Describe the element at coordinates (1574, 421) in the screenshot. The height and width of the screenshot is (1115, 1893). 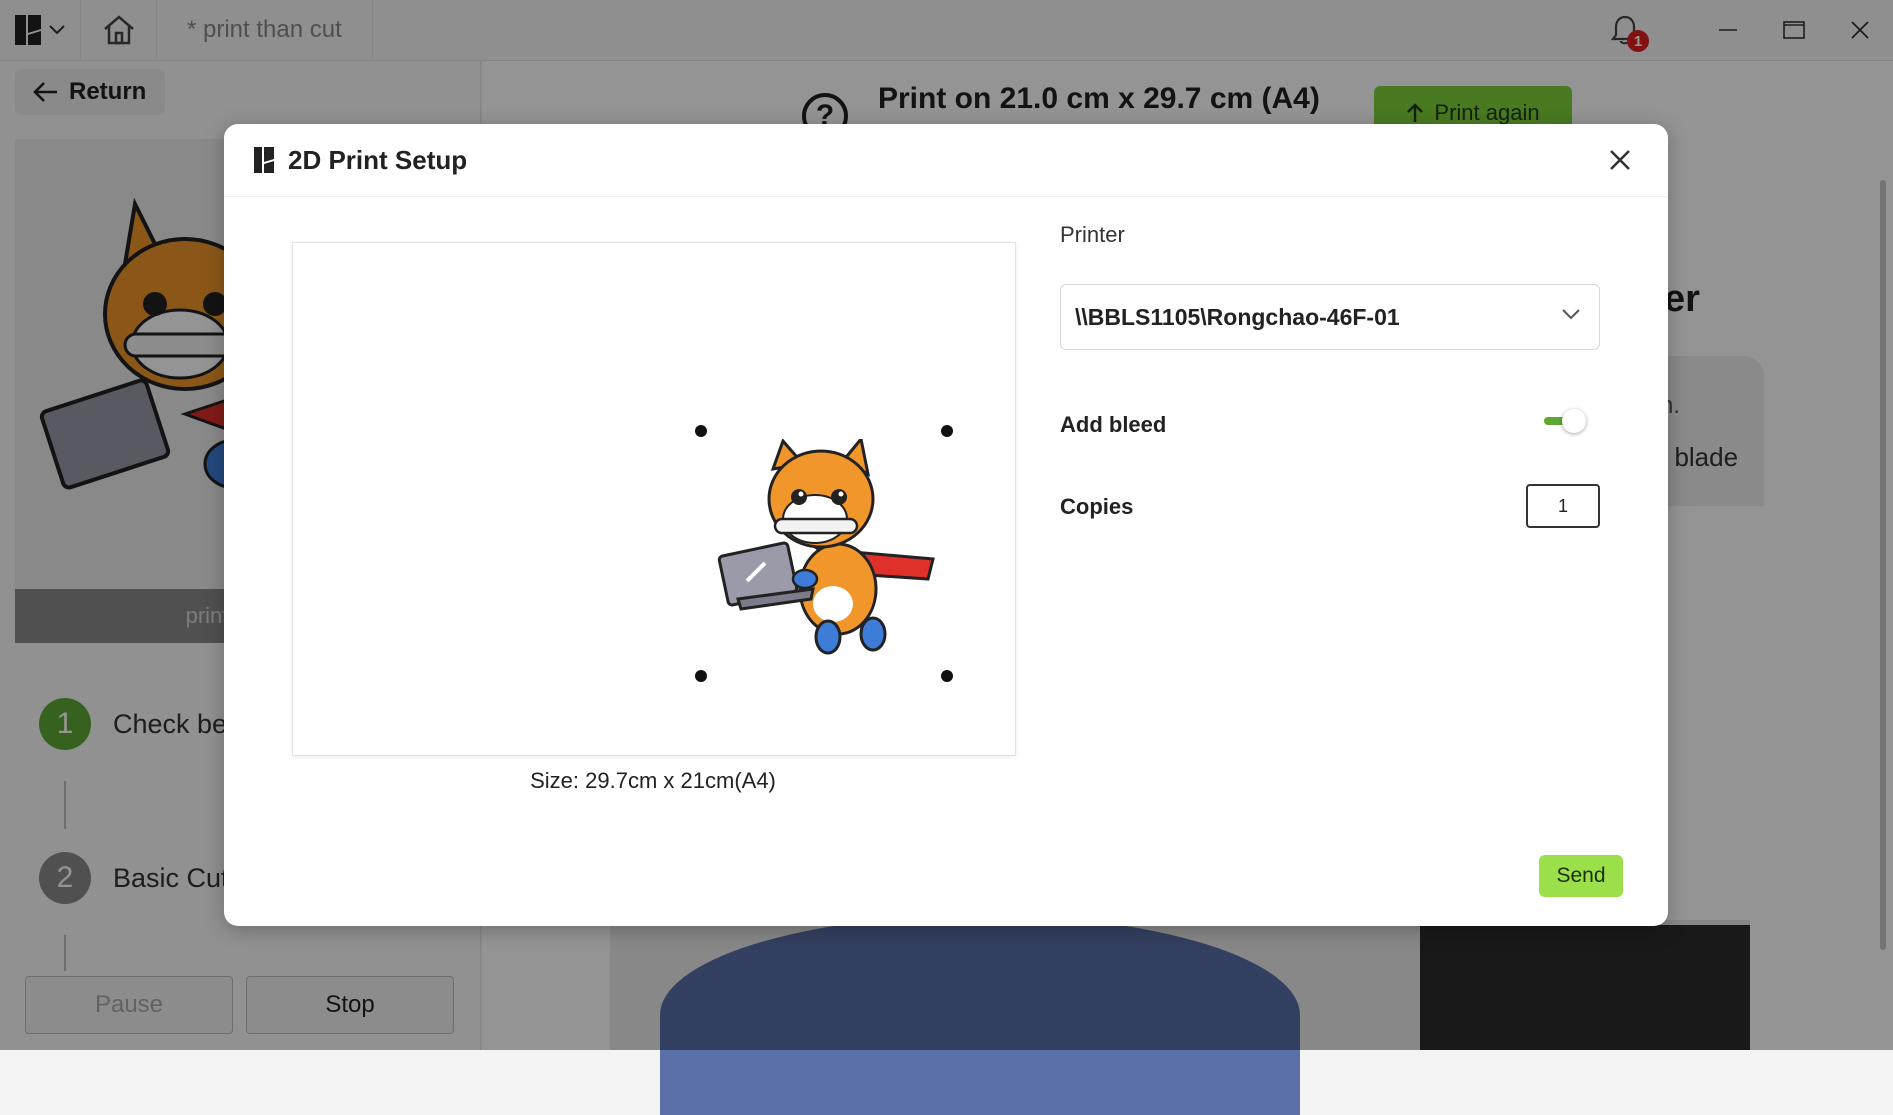
I see `toggle-knob` at that location.